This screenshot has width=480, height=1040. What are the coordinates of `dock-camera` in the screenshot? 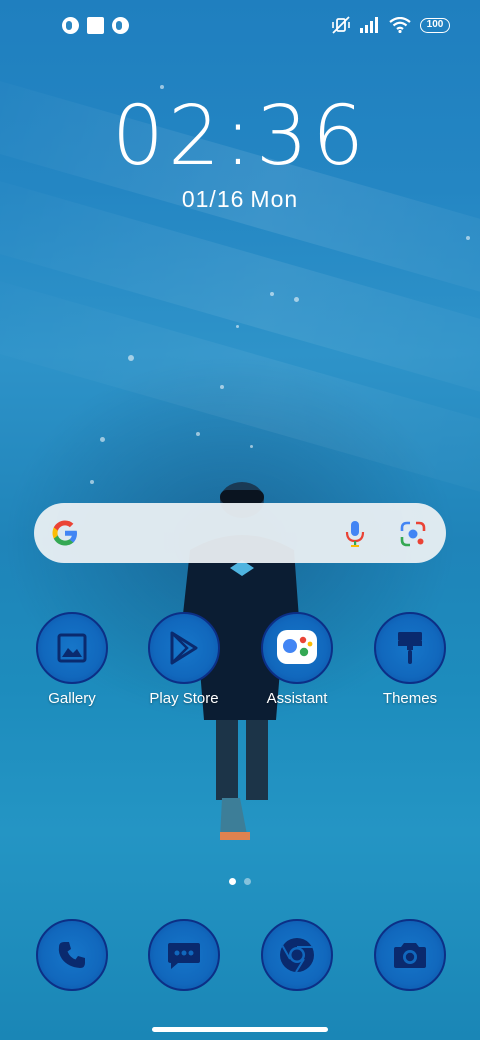 It's located at (410, 955).